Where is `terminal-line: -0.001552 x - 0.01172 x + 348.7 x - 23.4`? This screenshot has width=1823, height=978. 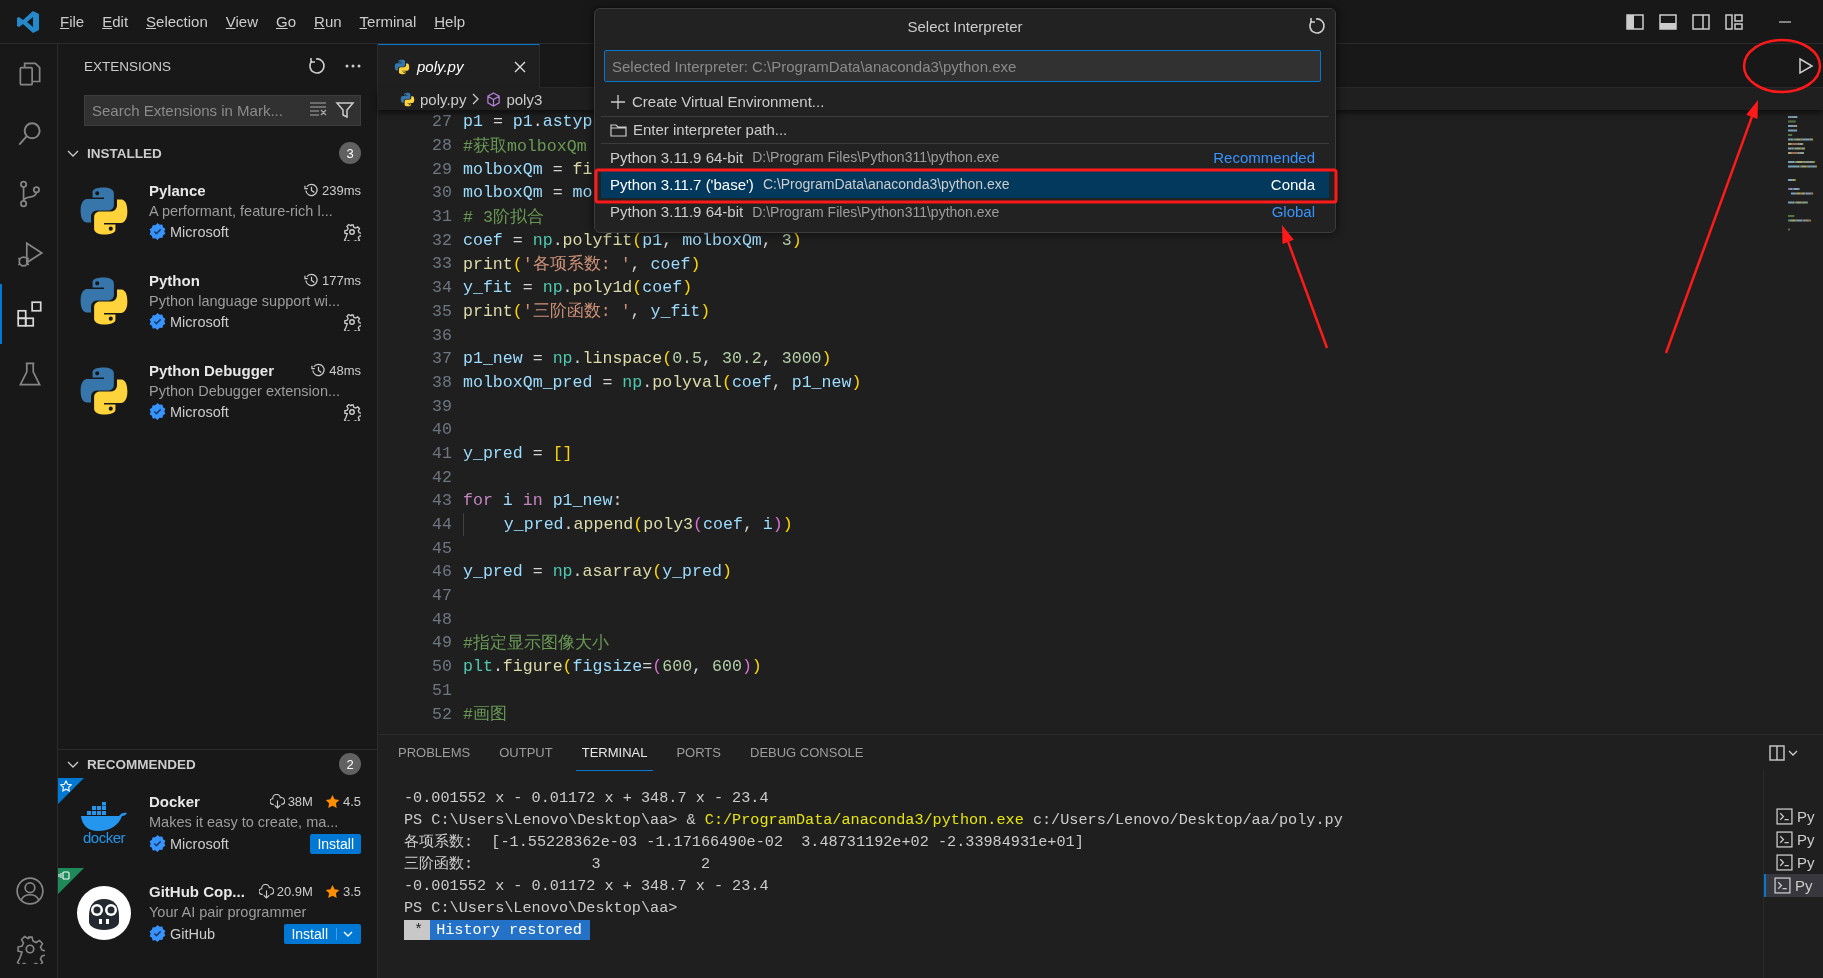 terminal-line: -0.001552 x - 0.01172 x + 348.7 x - 23.4 is located at coordinates (587, 798).